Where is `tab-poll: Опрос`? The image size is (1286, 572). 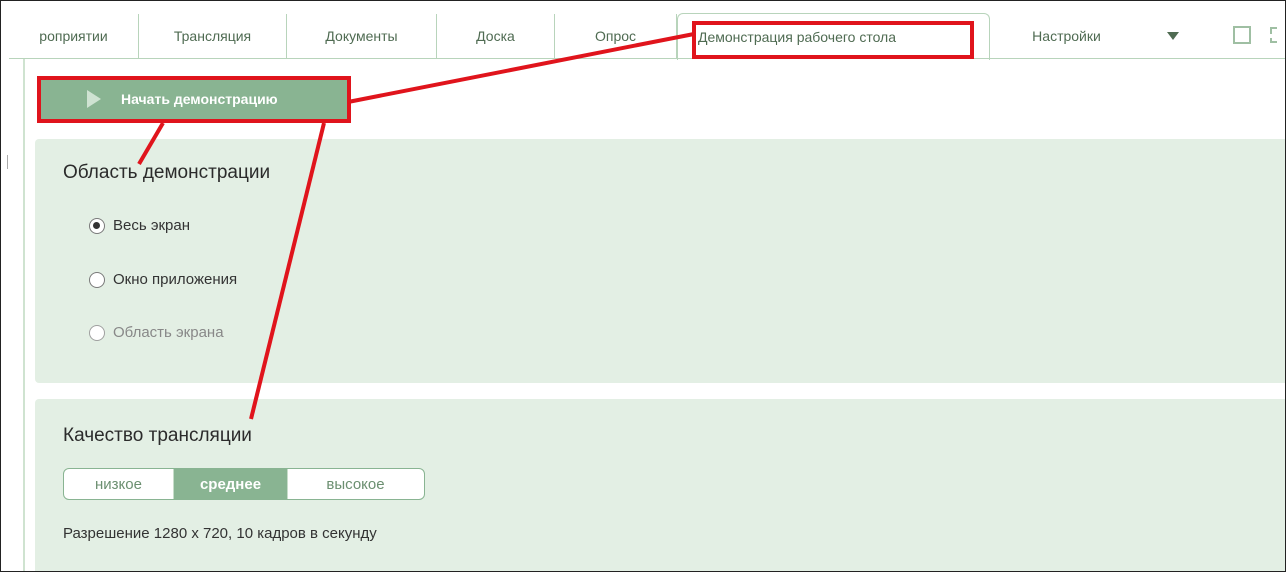 tab-poll: Опрос is located at coordinates (616, 36).